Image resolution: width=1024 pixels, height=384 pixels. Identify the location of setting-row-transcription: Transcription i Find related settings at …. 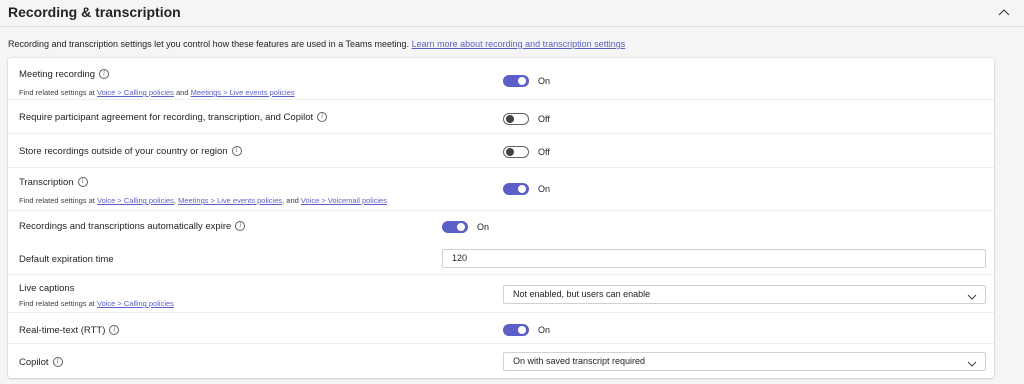
(501, 189).